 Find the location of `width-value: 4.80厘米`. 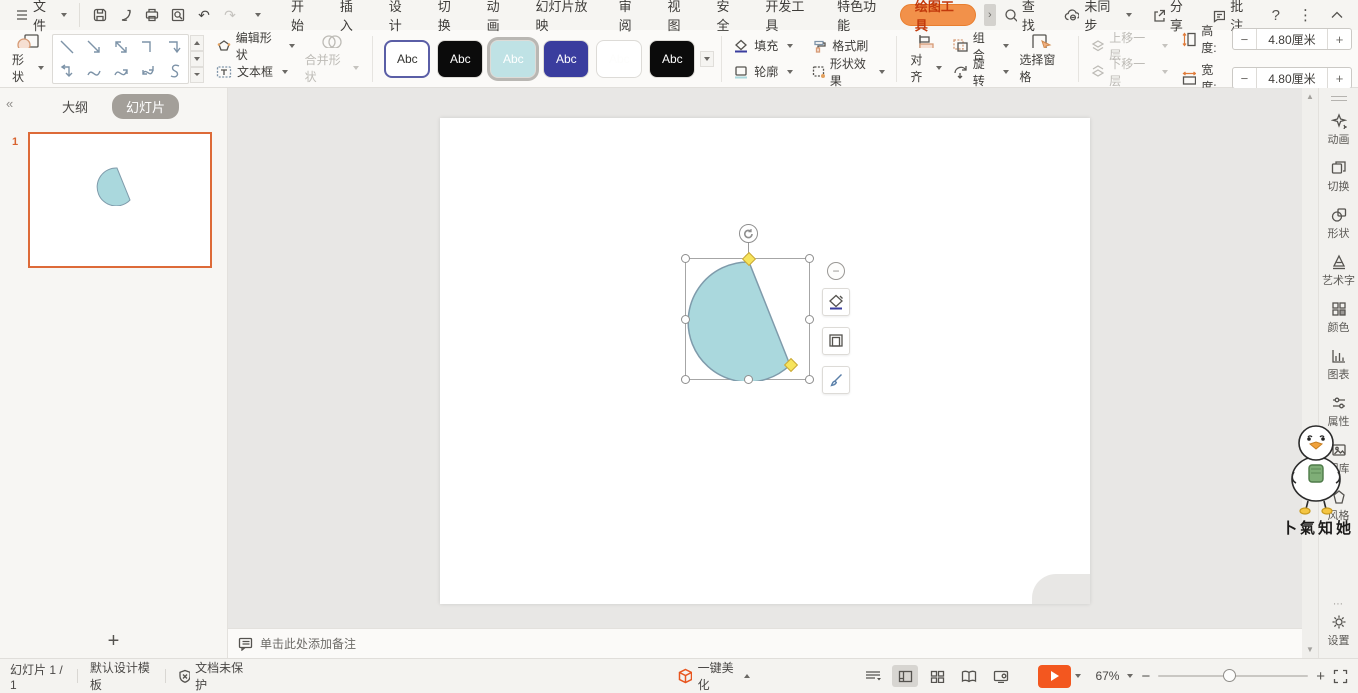

width-value: 4.80厘米 is located at coordinates (1291, 78).